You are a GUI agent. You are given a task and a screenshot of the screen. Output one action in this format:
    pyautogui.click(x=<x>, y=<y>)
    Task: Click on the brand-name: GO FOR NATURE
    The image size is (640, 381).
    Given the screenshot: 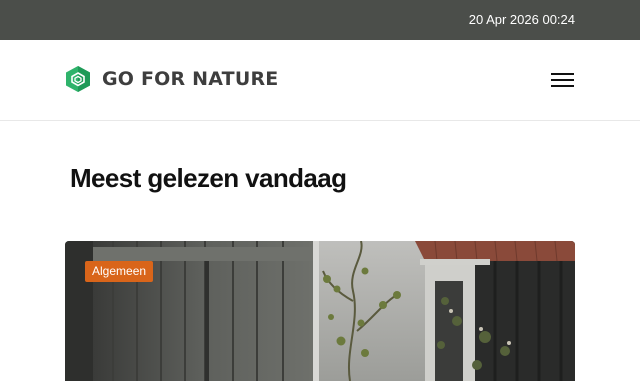 What is the action you would take?
    pyautogui.click(x=190, y=79)
    